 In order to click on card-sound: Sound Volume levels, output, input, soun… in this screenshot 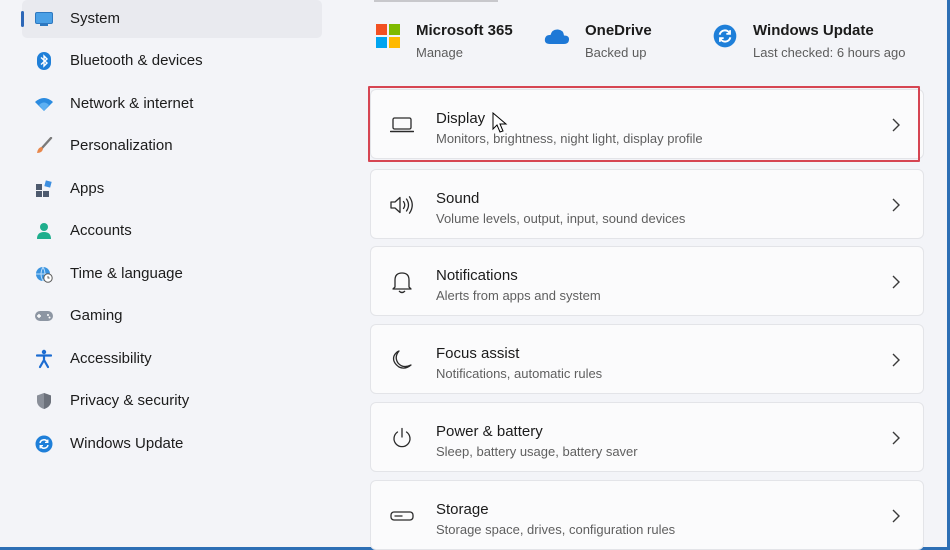, I will do `click(647, 204)`.